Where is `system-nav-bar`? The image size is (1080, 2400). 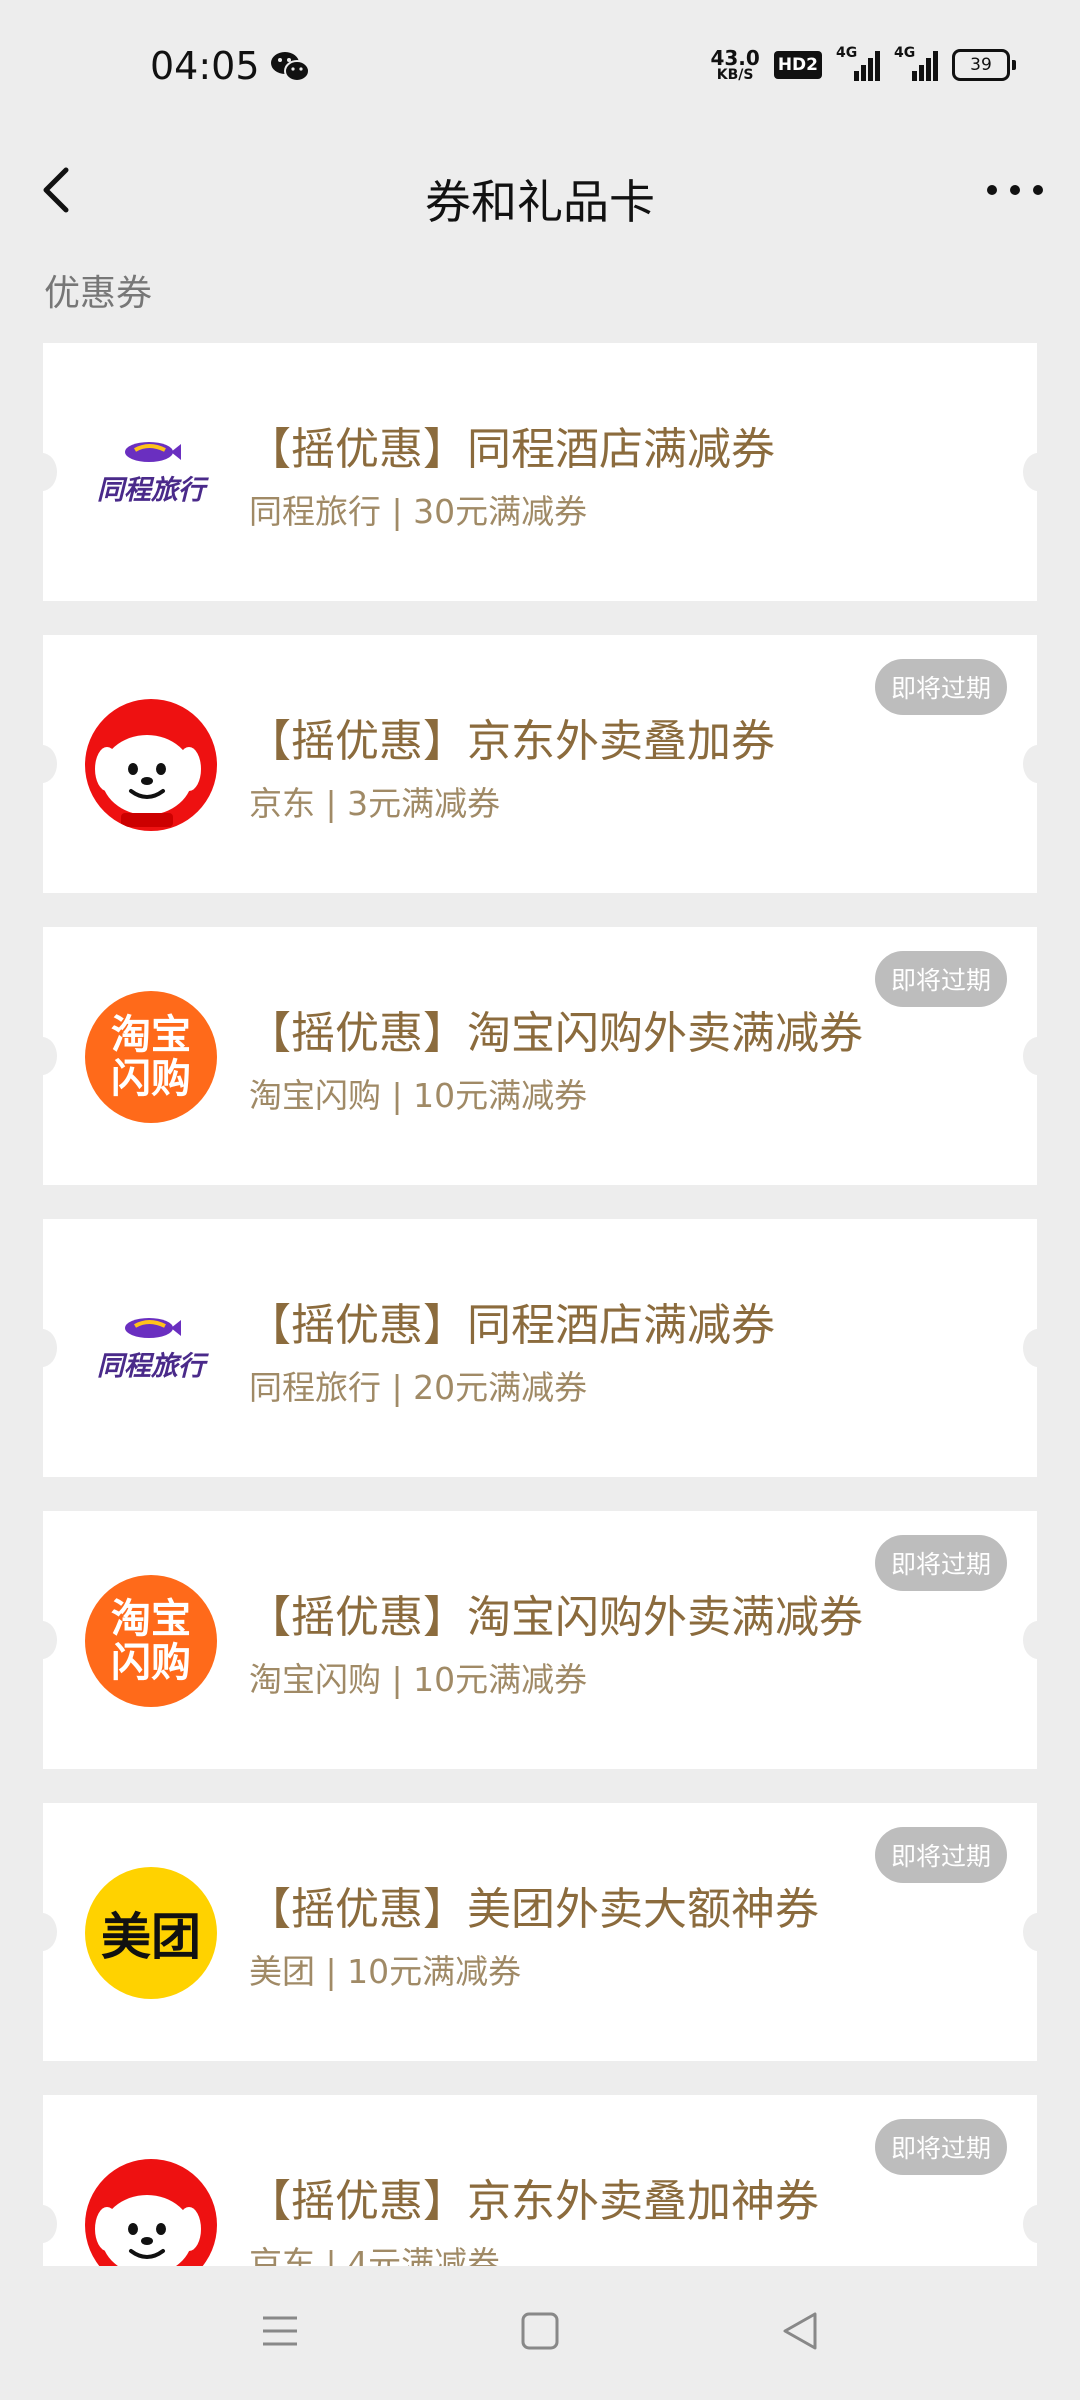 system-nav-bar is located at coordinates (540, 2333).